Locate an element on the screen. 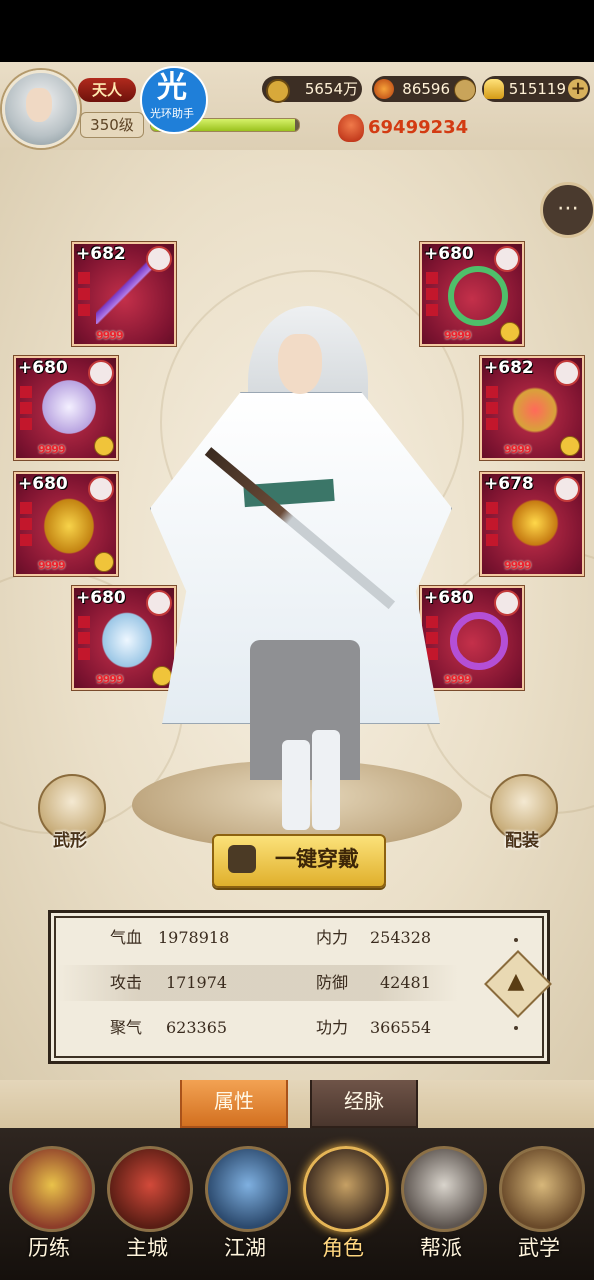 The height and width of the screenshot is (1280, 594). appearance-label: 武形 is located at coordinates (70, 841).